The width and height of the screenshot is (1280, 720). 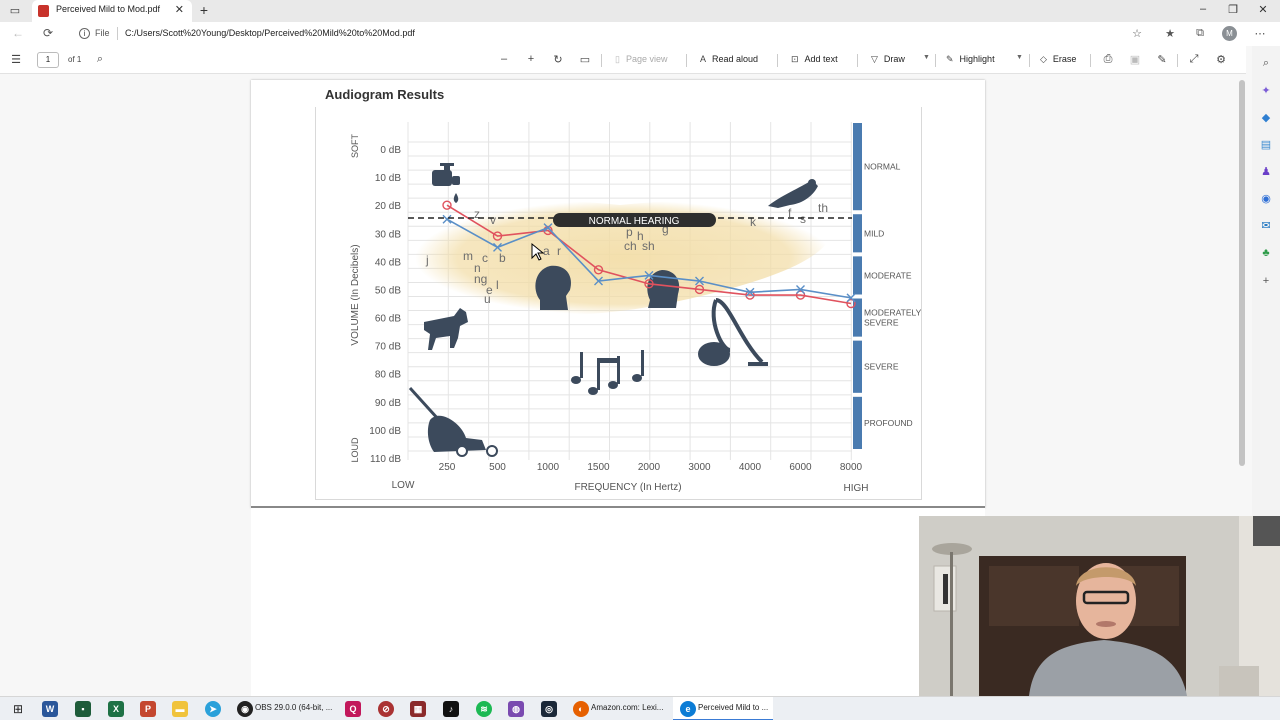 What do you see at coordinates (83, 709) in the screenshot?
I see `app-icon: ▪` at bounding box center [83, 709].